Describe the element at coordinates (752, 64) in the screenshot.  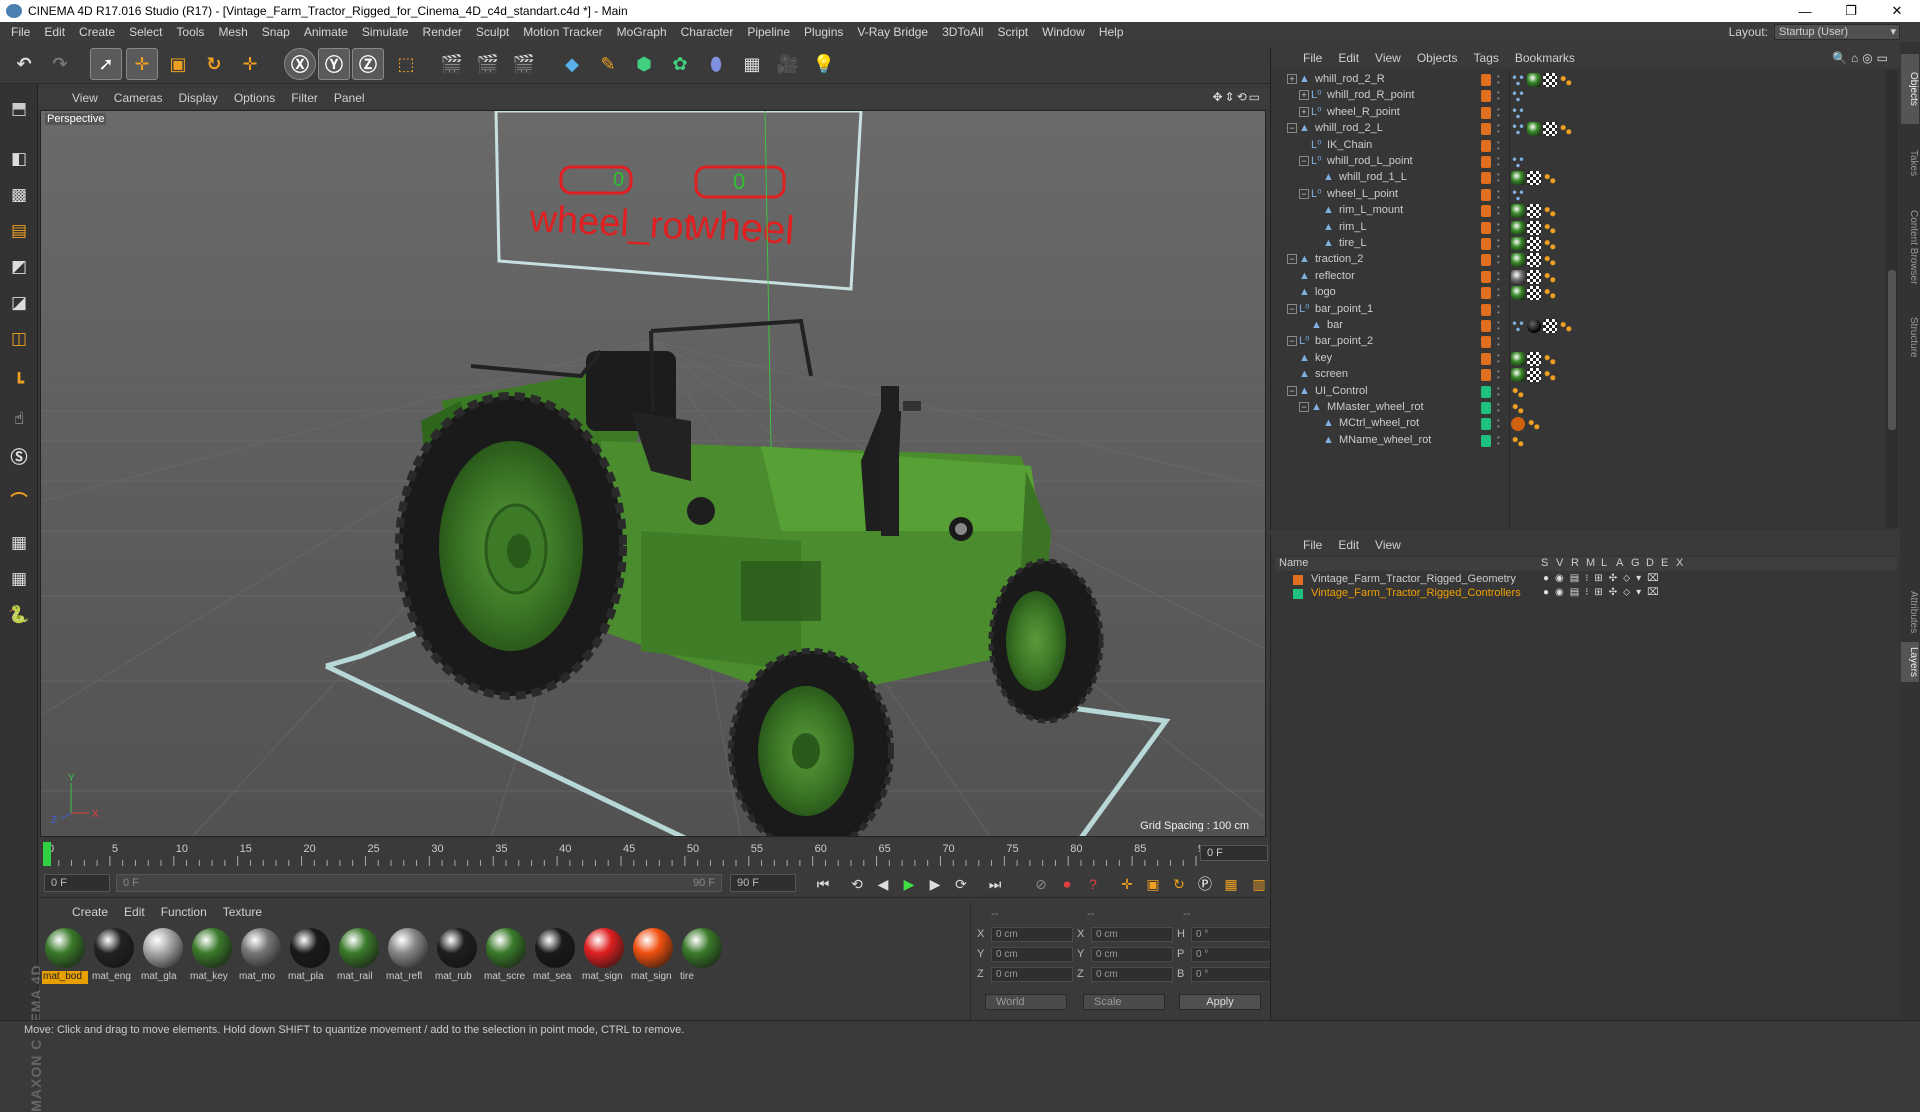
I see `floor-icon: ▦` at that location.